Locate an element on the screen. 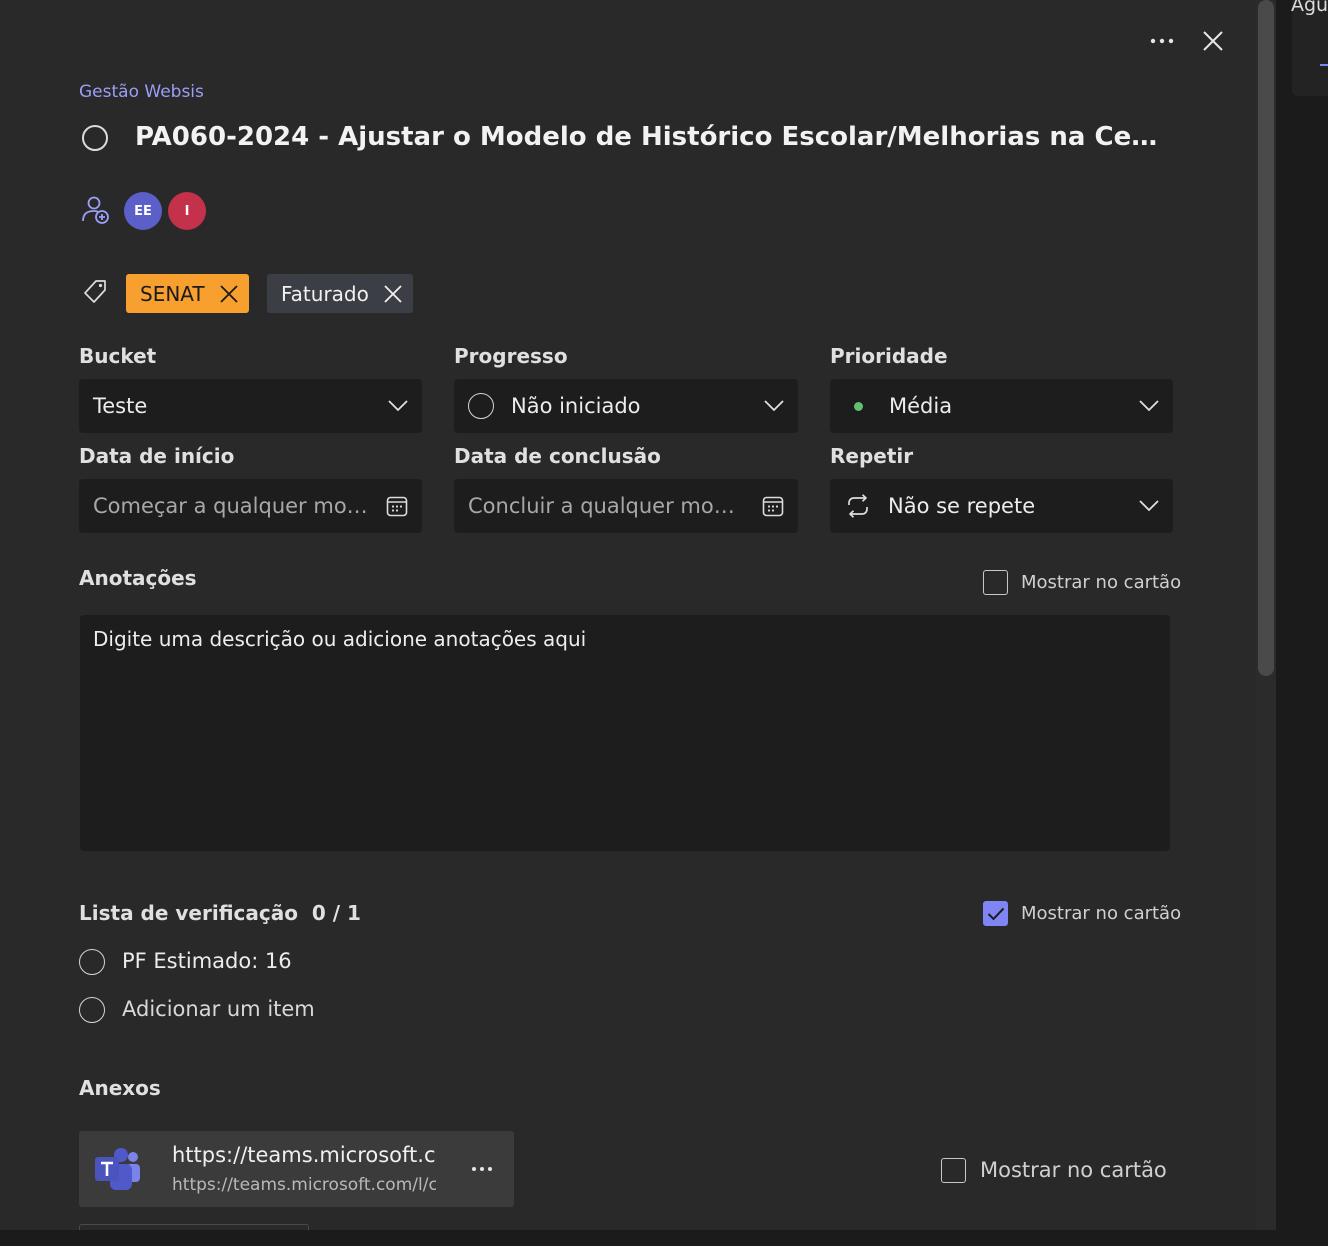 The width and height of the screenshot is (1328, 1246). avatar-ee: EE is located at coordinates (143, 211).